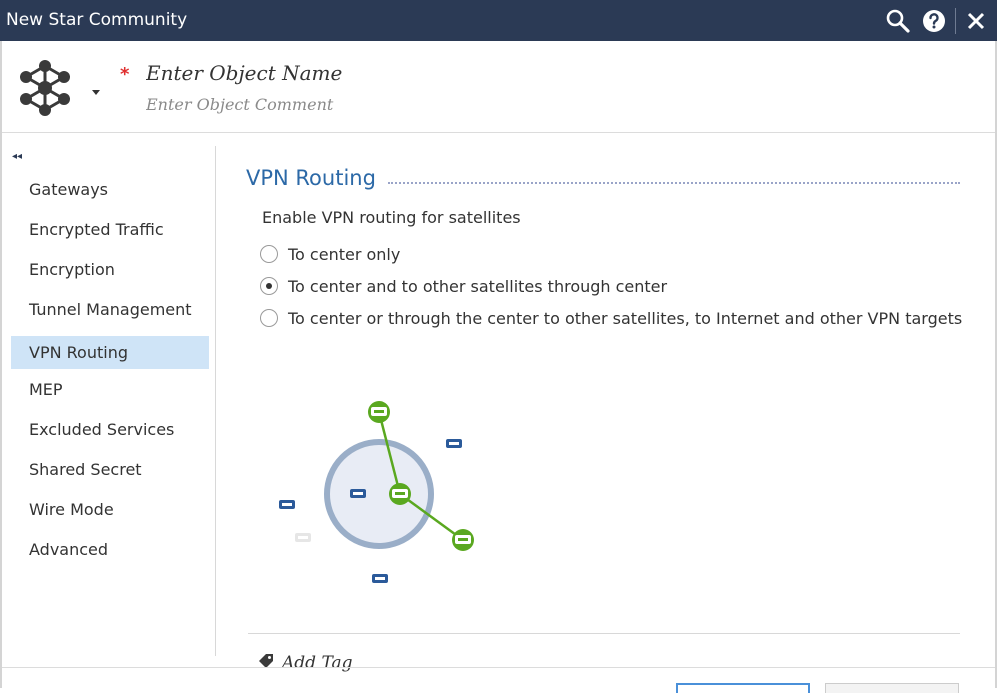 This screenshot has height=693, width=997. I want to click on center-gateway, so click(400, 494).